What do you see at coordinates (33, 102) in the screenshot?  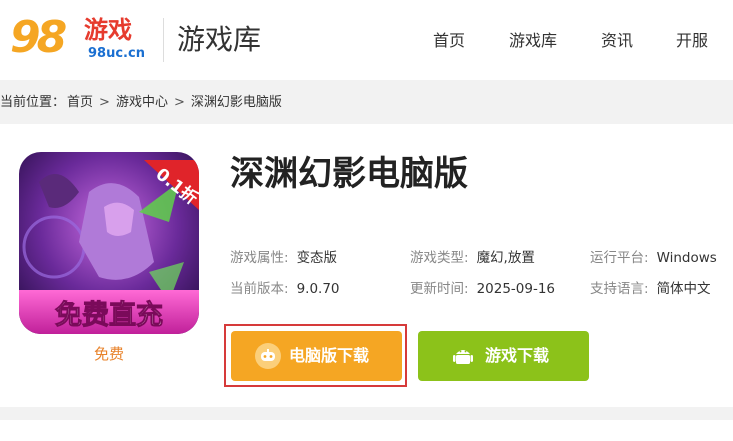 I see `breadcrumb-prefix: 当前位置：` at bounding box center [33, 102].